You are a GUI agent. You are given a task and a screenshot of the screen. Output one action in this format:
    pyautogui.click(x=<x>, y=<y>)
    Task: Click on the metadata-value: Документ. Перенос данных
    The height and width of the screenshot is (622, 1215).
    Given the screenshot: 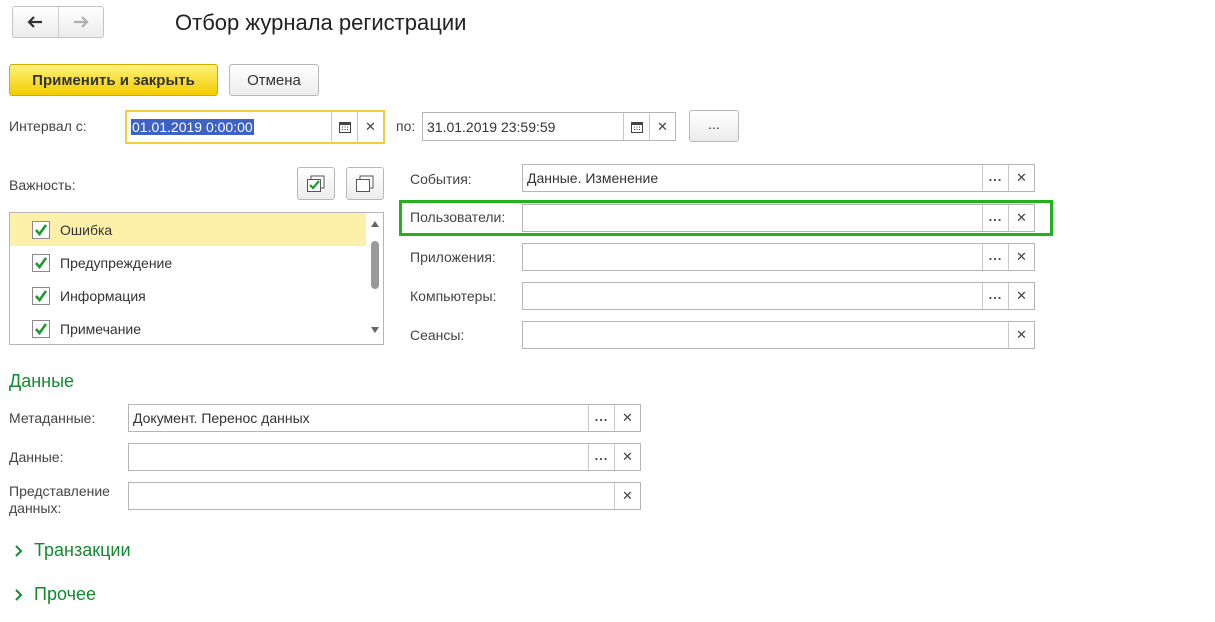 What is the action you would take?
    pyautogui.click(x=358, y=418)
    